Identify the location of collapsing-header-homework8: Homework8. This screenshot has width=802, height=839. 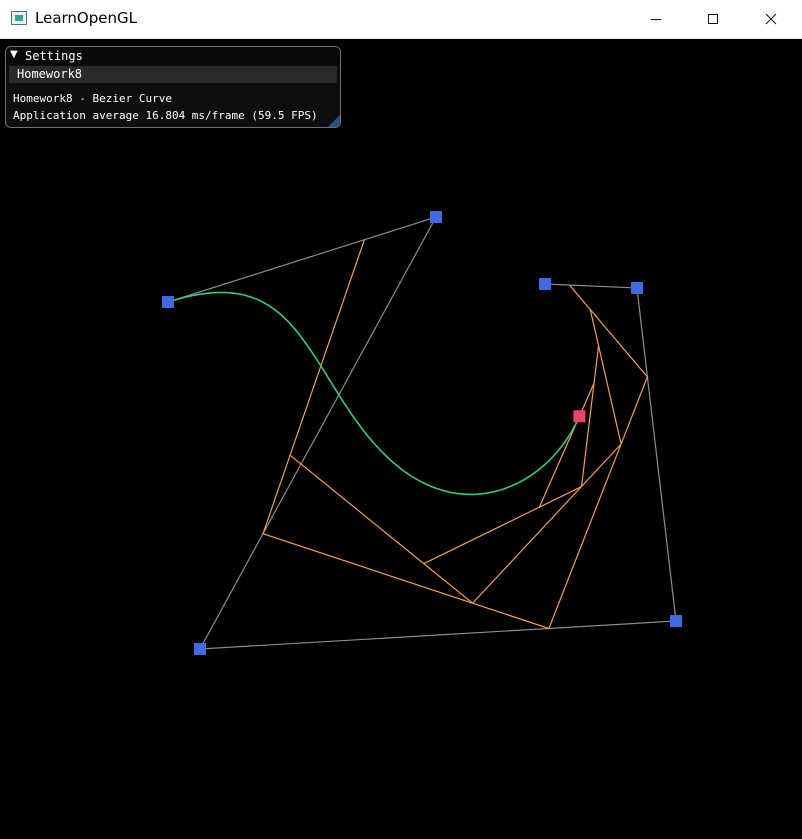
(173, 74).